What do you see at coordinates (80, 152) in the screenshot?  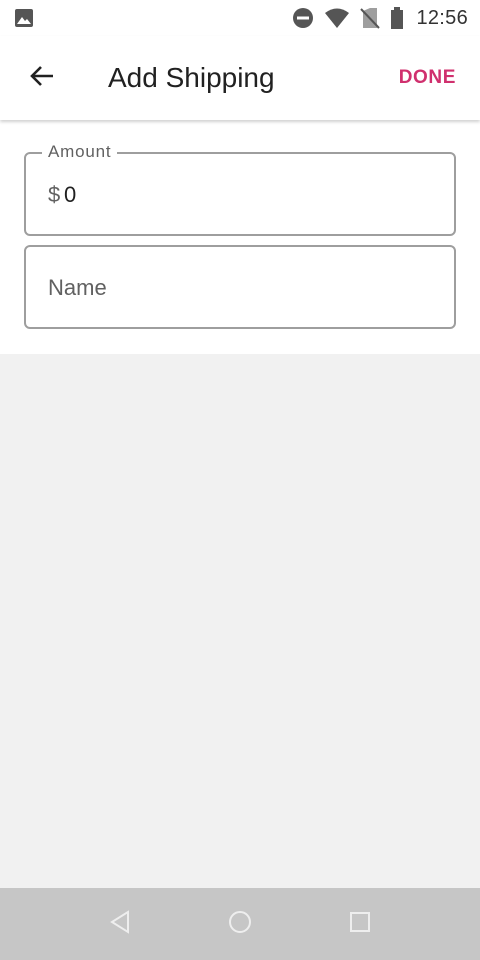 I see `amount-label: Amount` at bounding box center [80, 152].